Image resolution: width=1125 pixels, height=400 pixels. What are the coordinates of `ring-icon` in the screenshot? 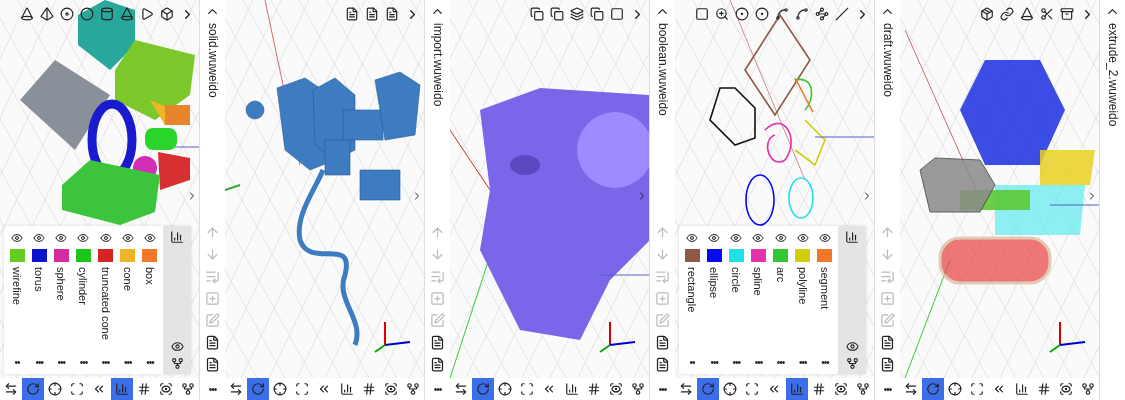 It's located at (67, 14).